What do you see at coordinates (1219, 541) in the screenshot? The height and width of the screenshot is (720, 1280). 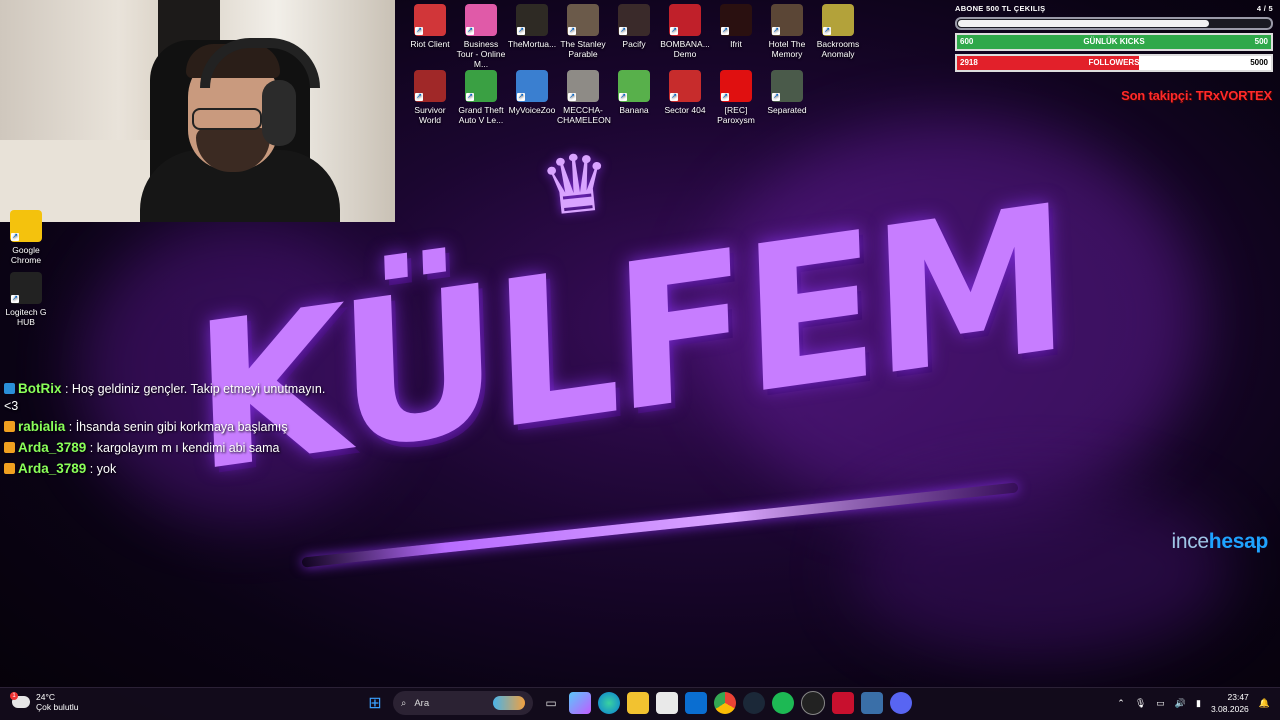 I see `incehesap-logo: incehesap` at bounding box center [1219, 541].